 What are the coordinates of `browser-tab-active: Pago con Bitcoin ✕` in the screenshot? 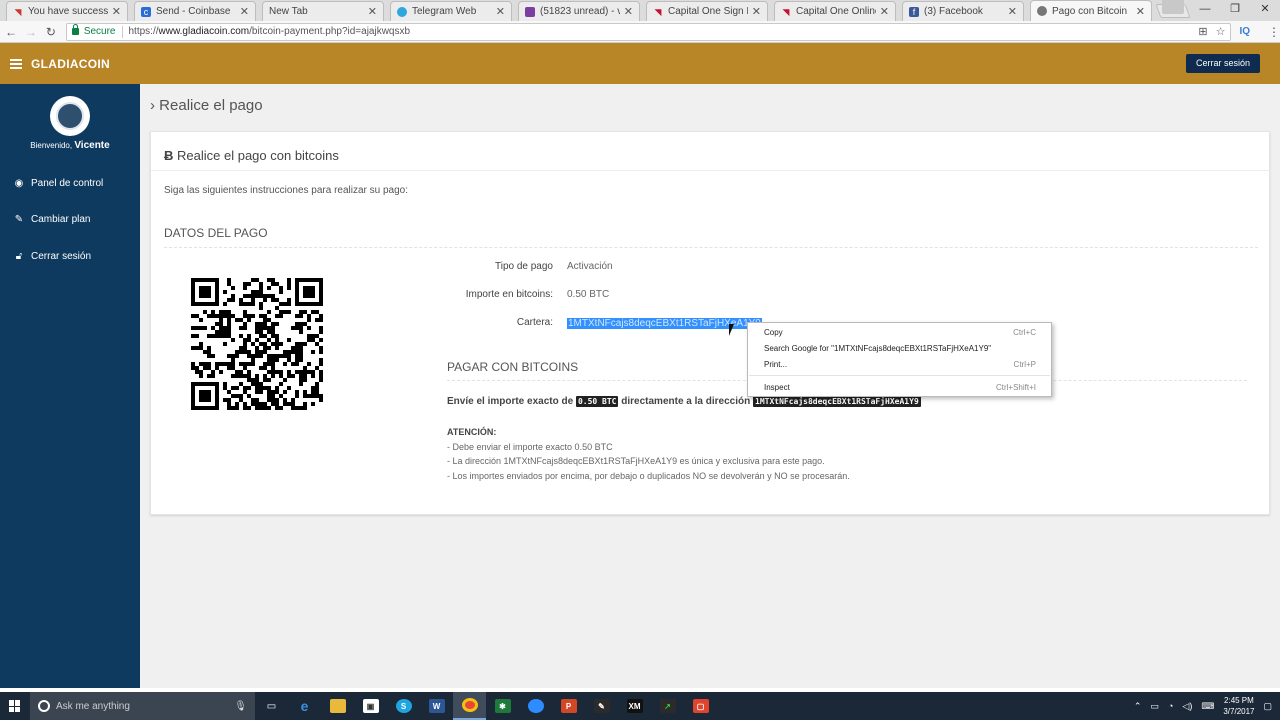 It's located at (1091, 10).